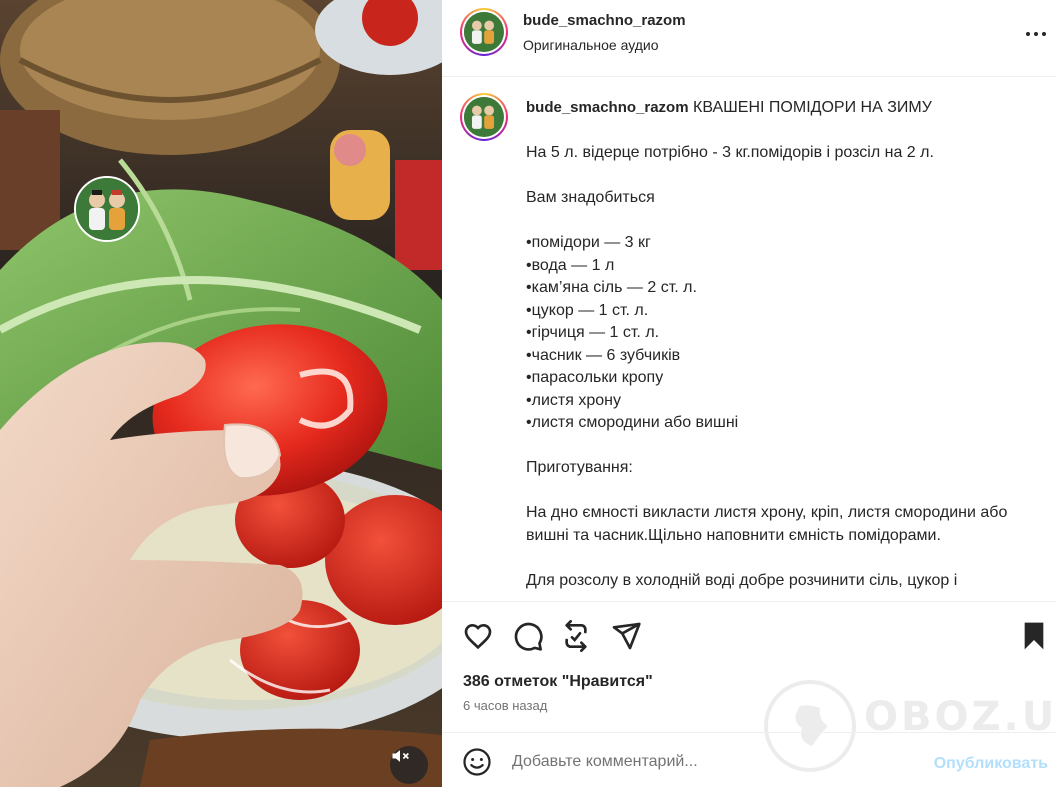  I want to click on comment-input, so click(702, 762).